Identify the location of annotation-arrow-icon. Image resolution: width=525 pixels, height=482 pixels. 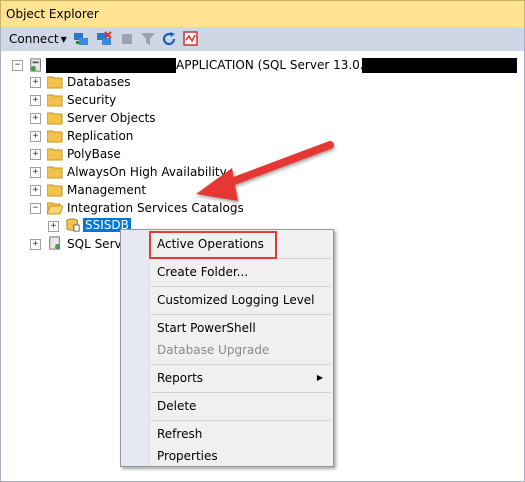
(265, 171).